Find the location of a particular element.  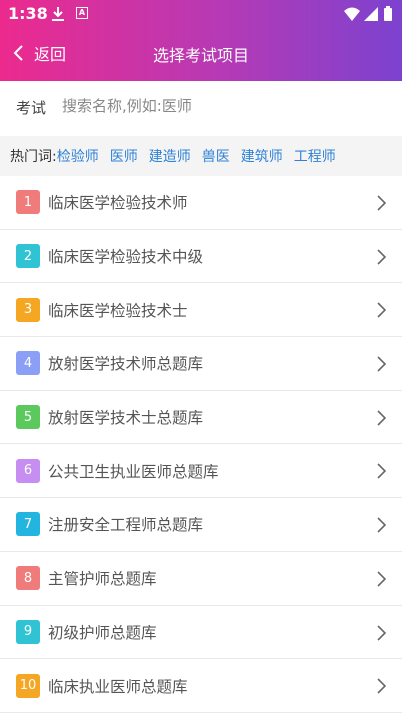

navigation-bar: 返回 选择考试项目 is located at coordinates (201, 54).